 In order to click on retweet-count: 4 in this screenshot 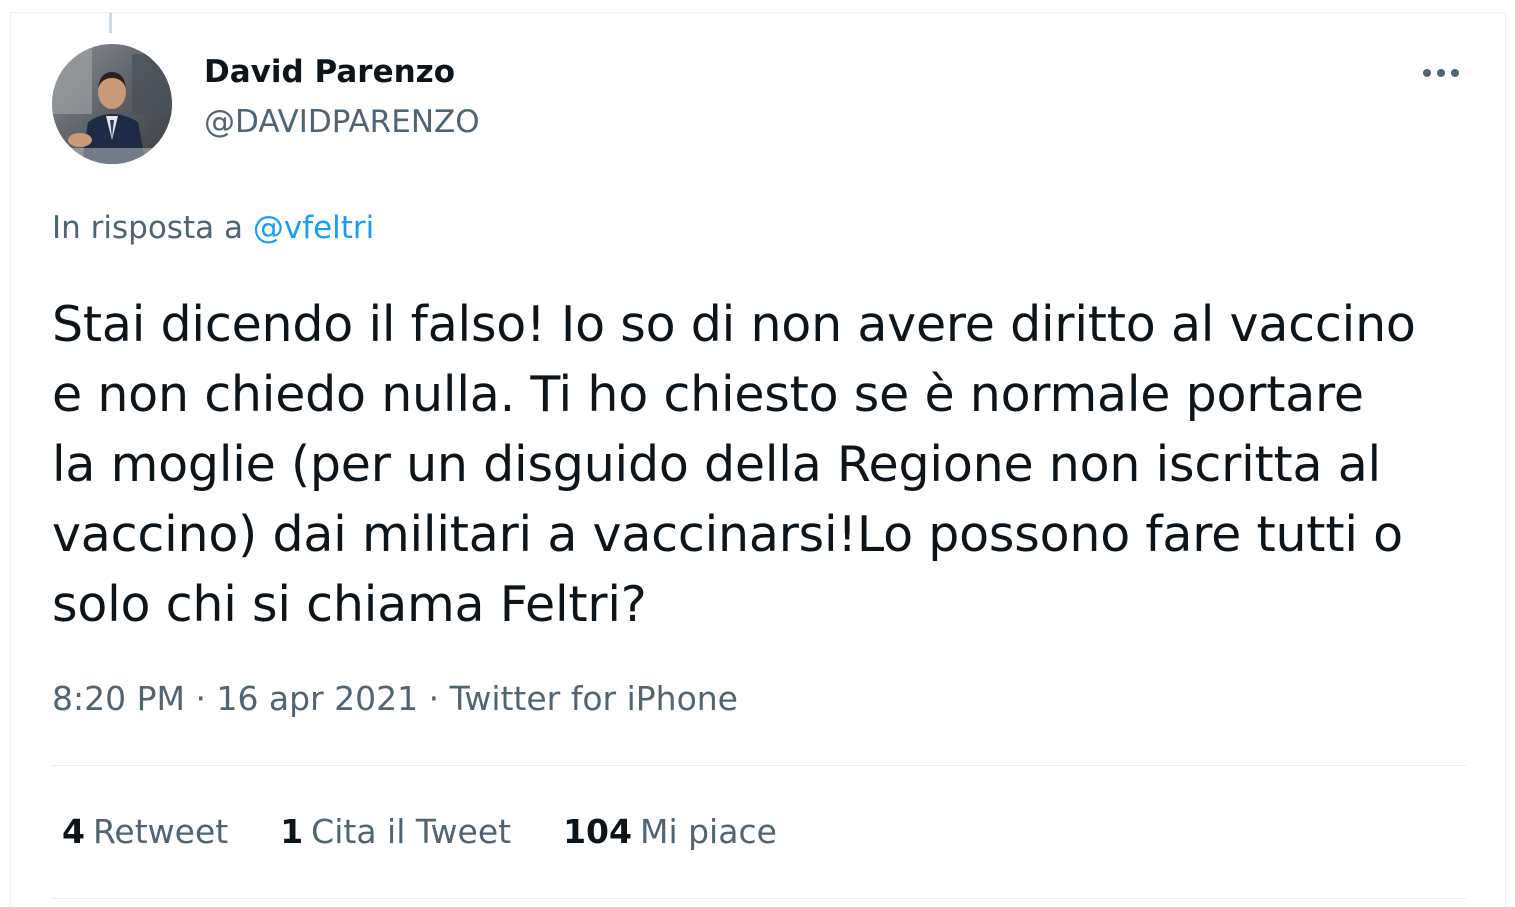, I will do `click(73, 831)`.